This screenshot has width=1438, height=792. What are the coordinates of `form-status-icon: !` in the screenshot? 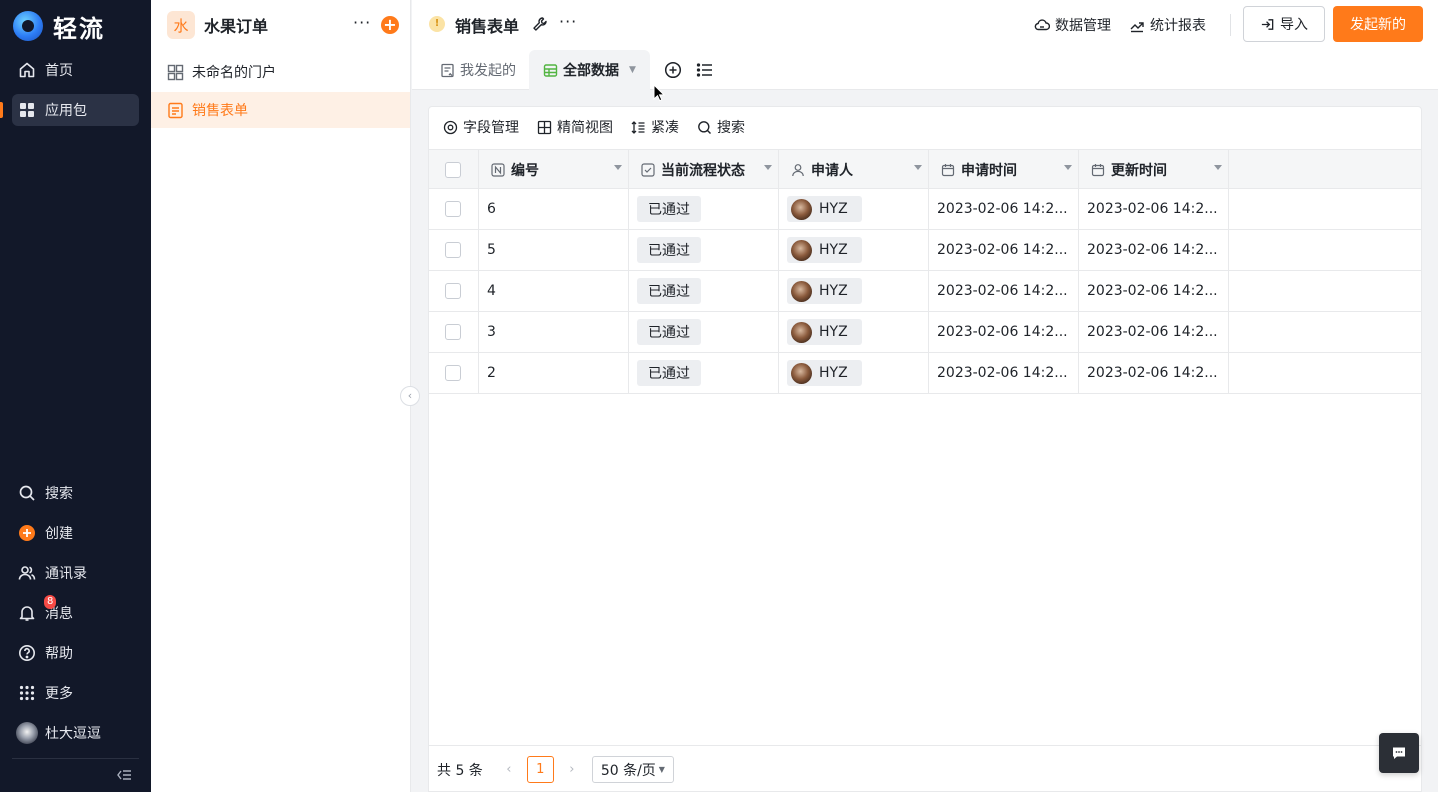 It's located at (437, 24).